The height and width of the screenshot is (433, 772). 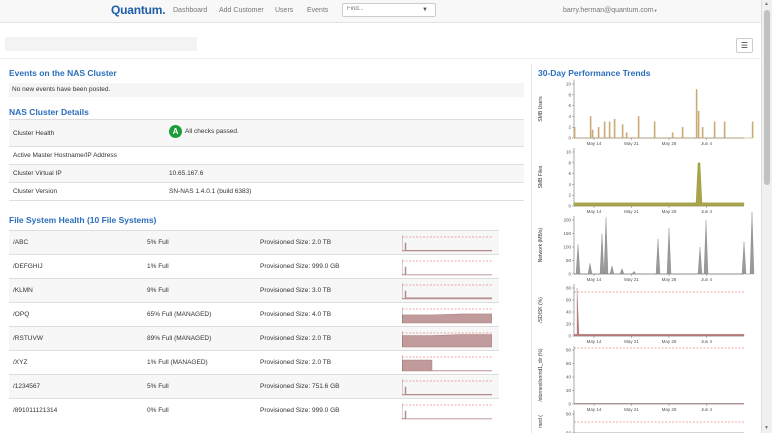 I want to click on filesystem-provisioned-size: Provisioned Size: 751.6 GB, so click(x=300, y=386).